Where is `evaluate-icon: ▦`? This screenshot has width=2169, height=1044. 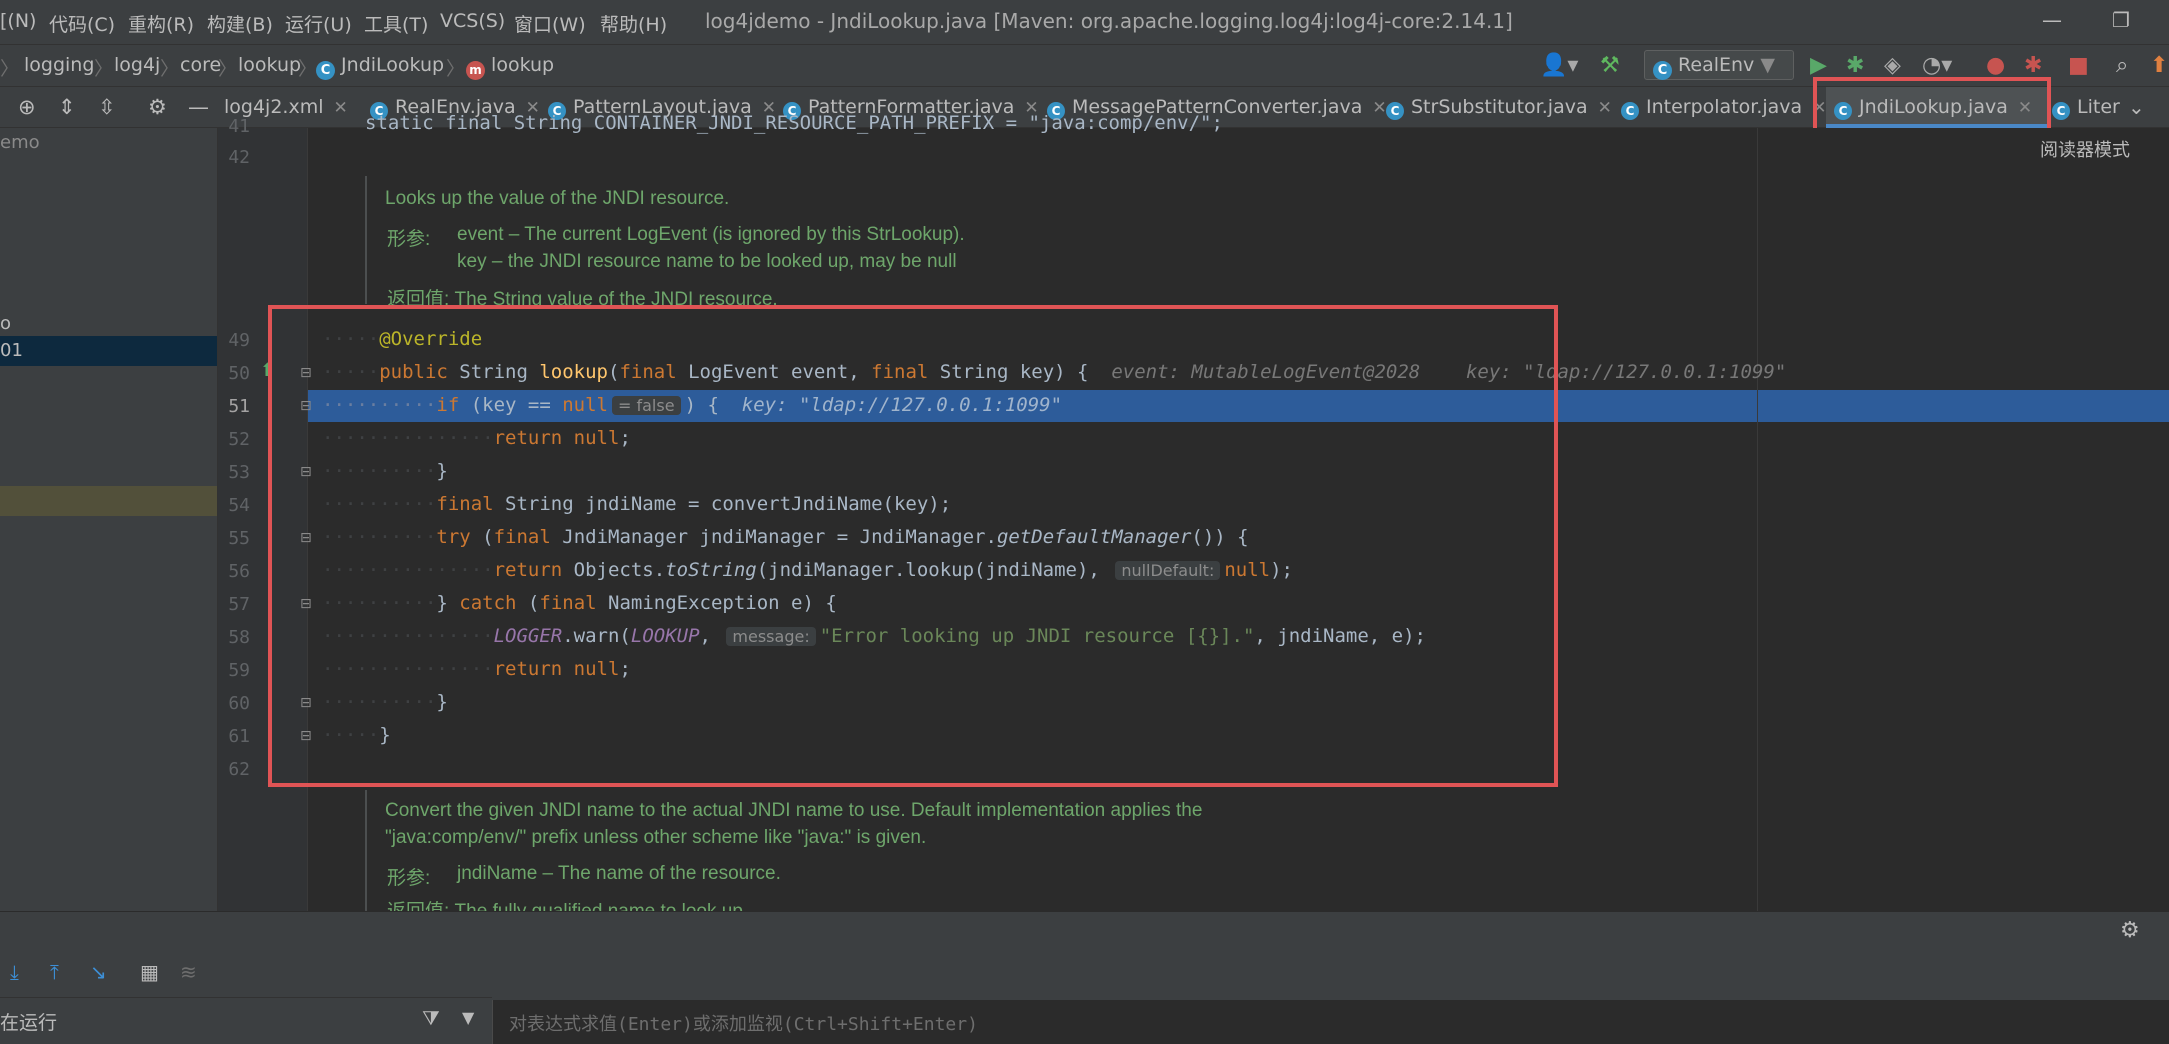 evaluate-icon: ▦ is located at coordinates (149, 972).